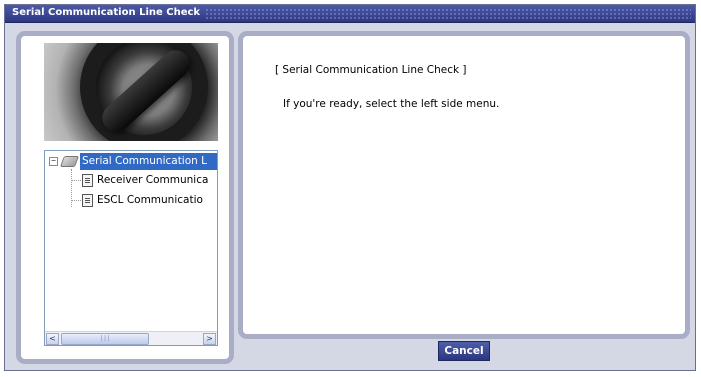  Describe the element at coordinates (144, 161) in the screenshot. I see `tree-item-label: Serial Communication L` at that location.